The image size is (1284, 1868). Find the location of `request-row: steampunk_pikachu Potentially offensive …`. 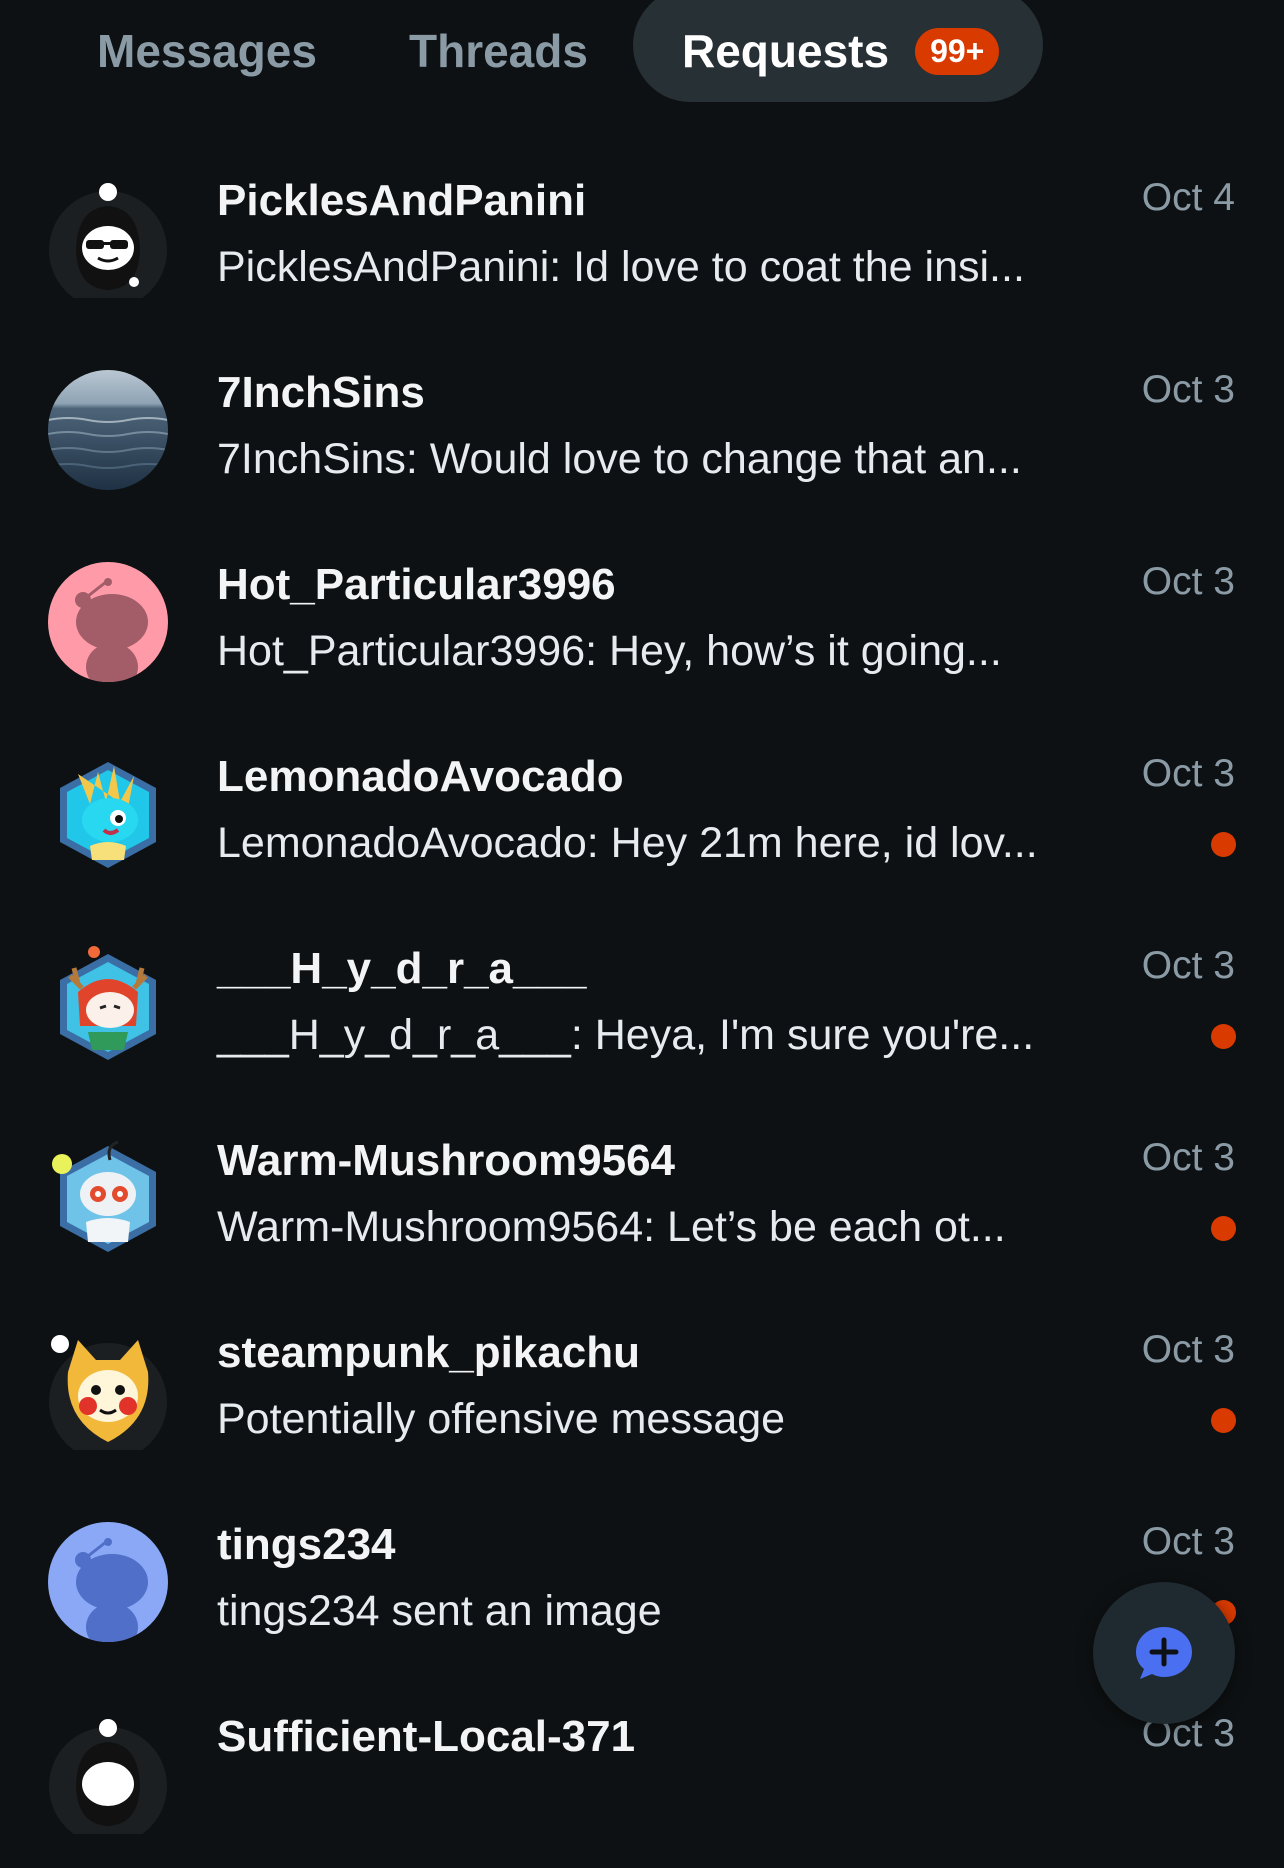

request-row: steampunk_pikachu Potentially offensive … is located at coordinates (642, 1388).